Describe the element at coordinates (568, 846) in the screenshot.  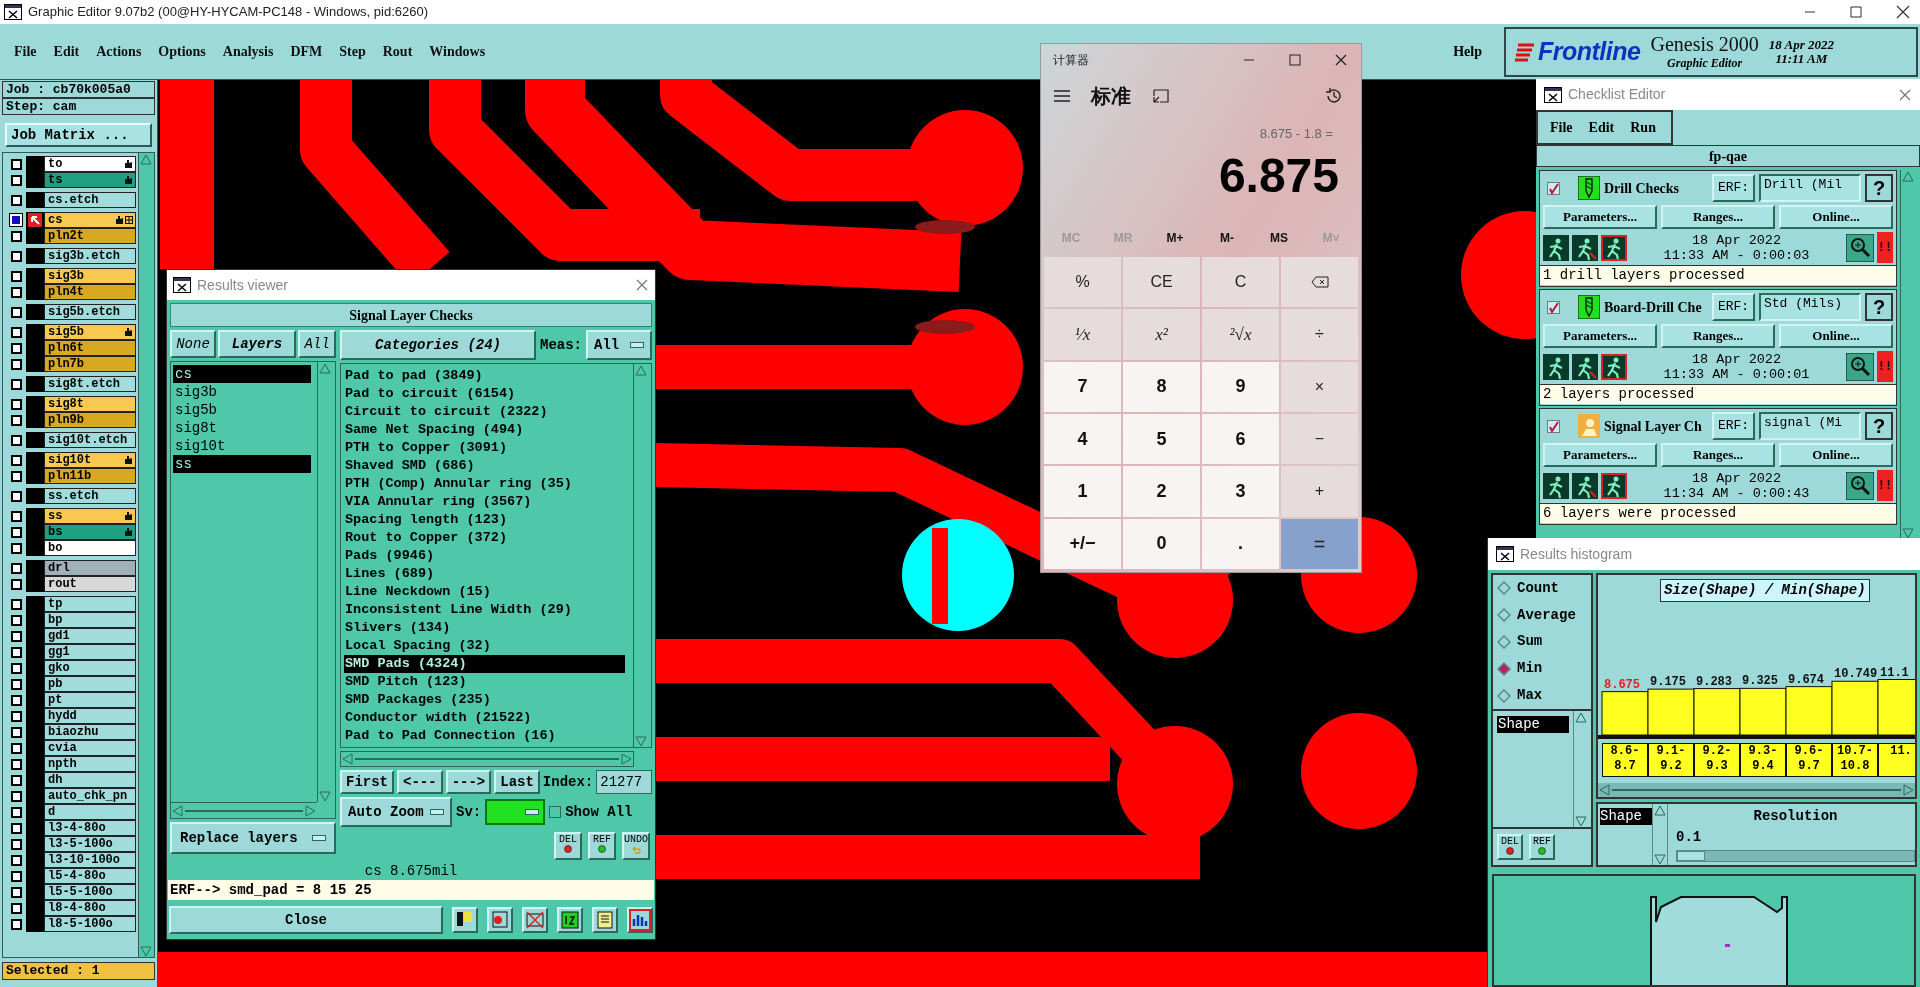
I see `action-button: DEL` at that location.